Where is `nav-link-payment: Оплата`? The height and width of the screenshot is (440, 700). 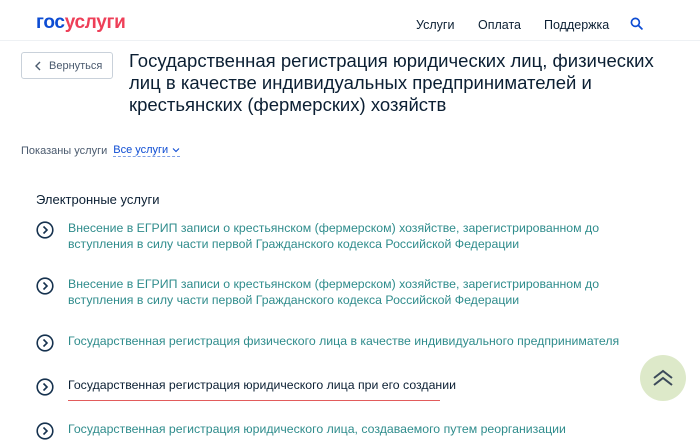 nav-link-payment: Оплата is located at coordinates (499, 25).